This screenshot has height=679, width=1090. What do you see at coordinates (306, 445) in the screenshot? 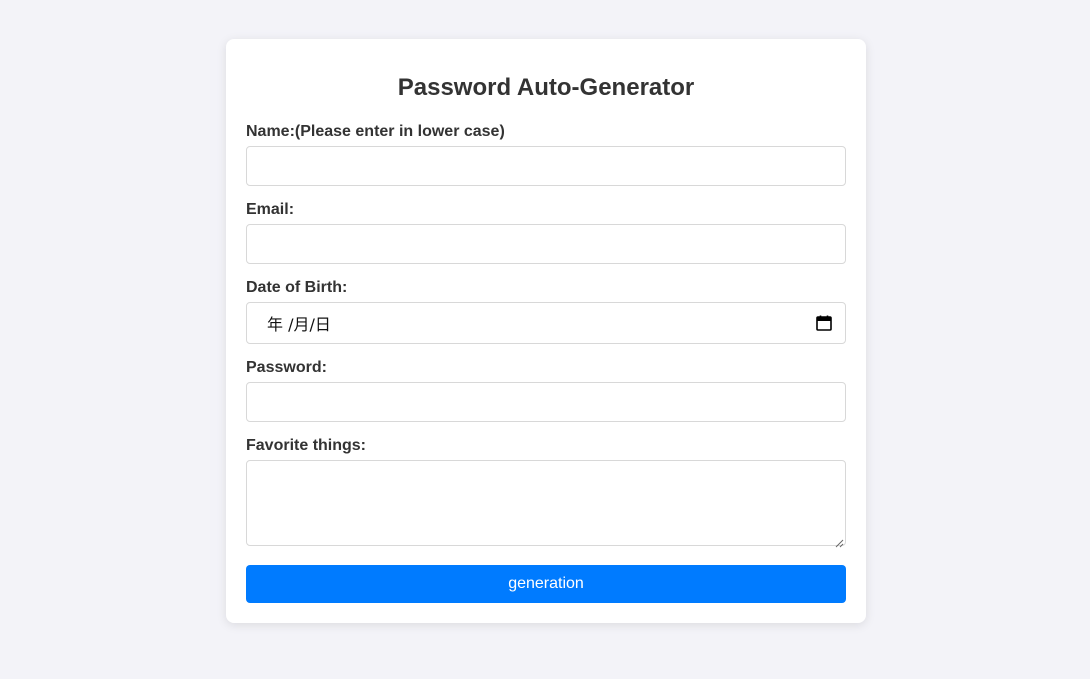
I see `favorites-label: Favorite things:` at bounding box center [306, 445].